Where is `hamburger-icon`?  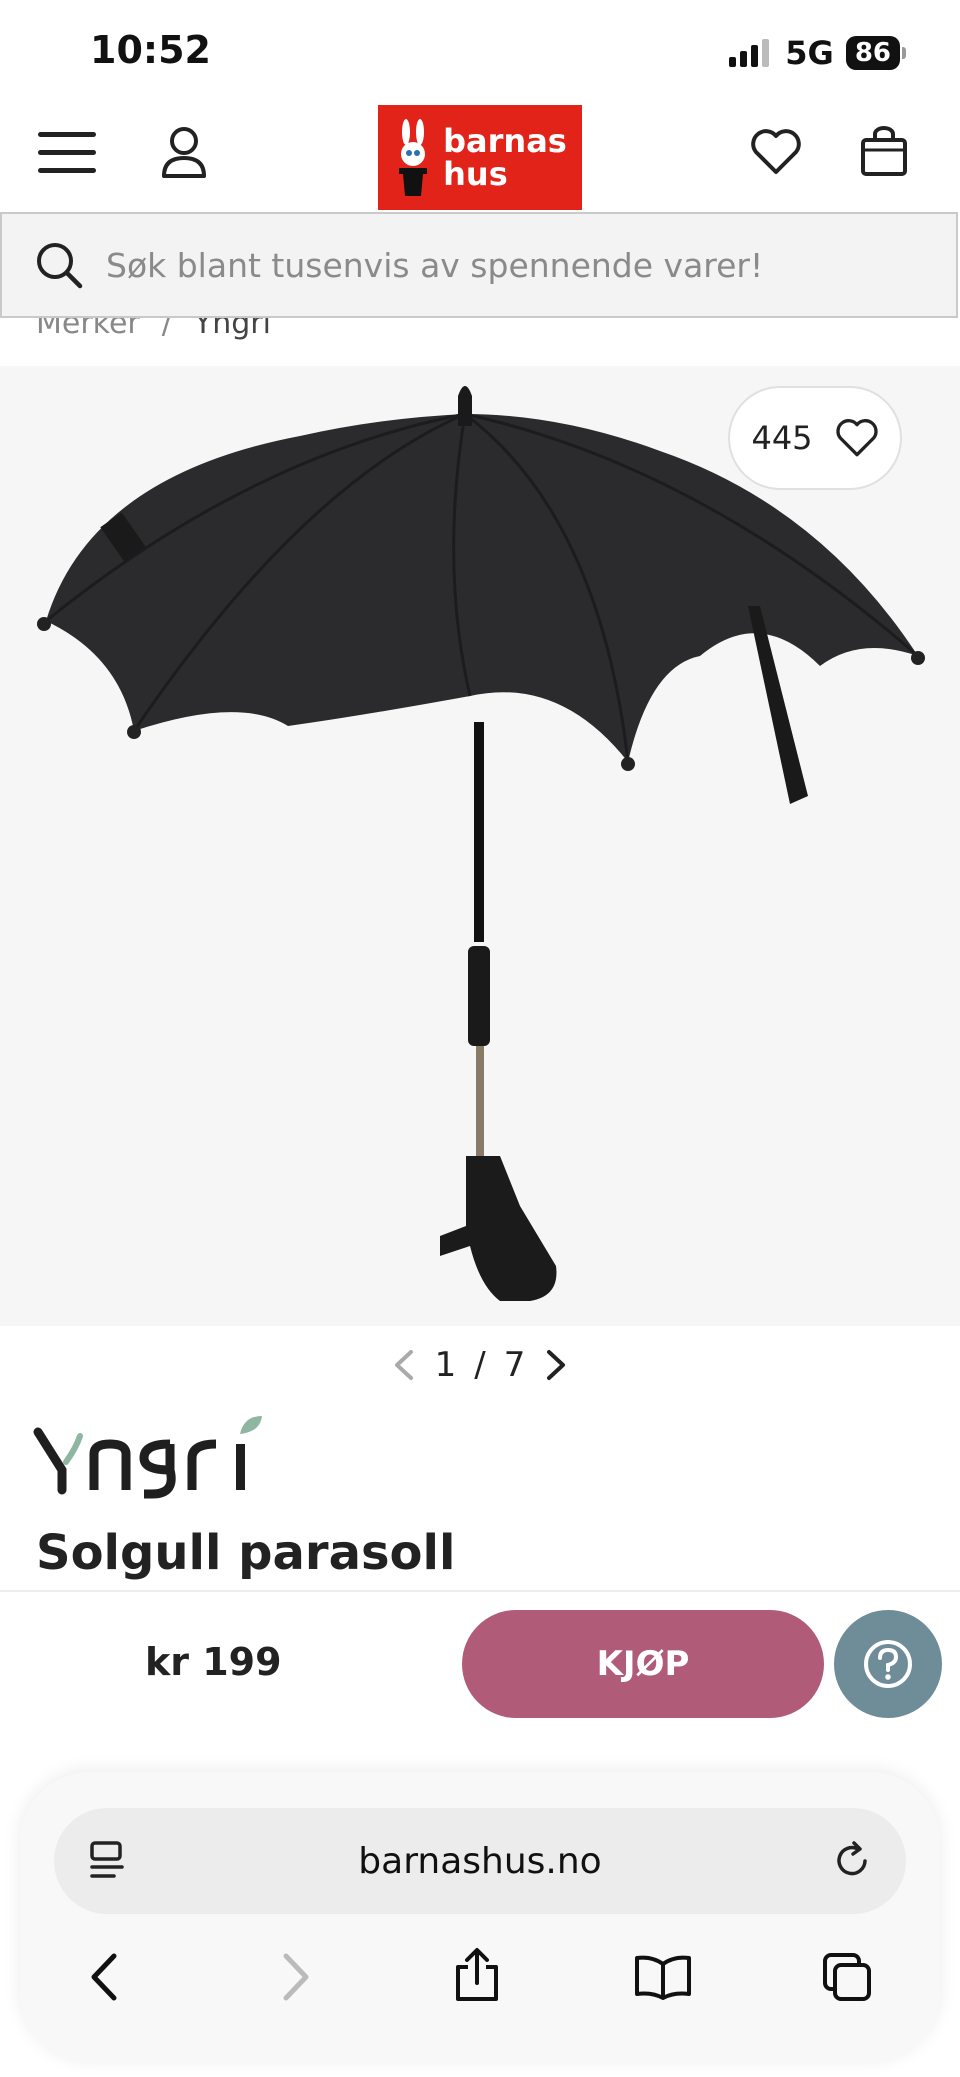 hamburger-icon is located at coordinates (67, 152).